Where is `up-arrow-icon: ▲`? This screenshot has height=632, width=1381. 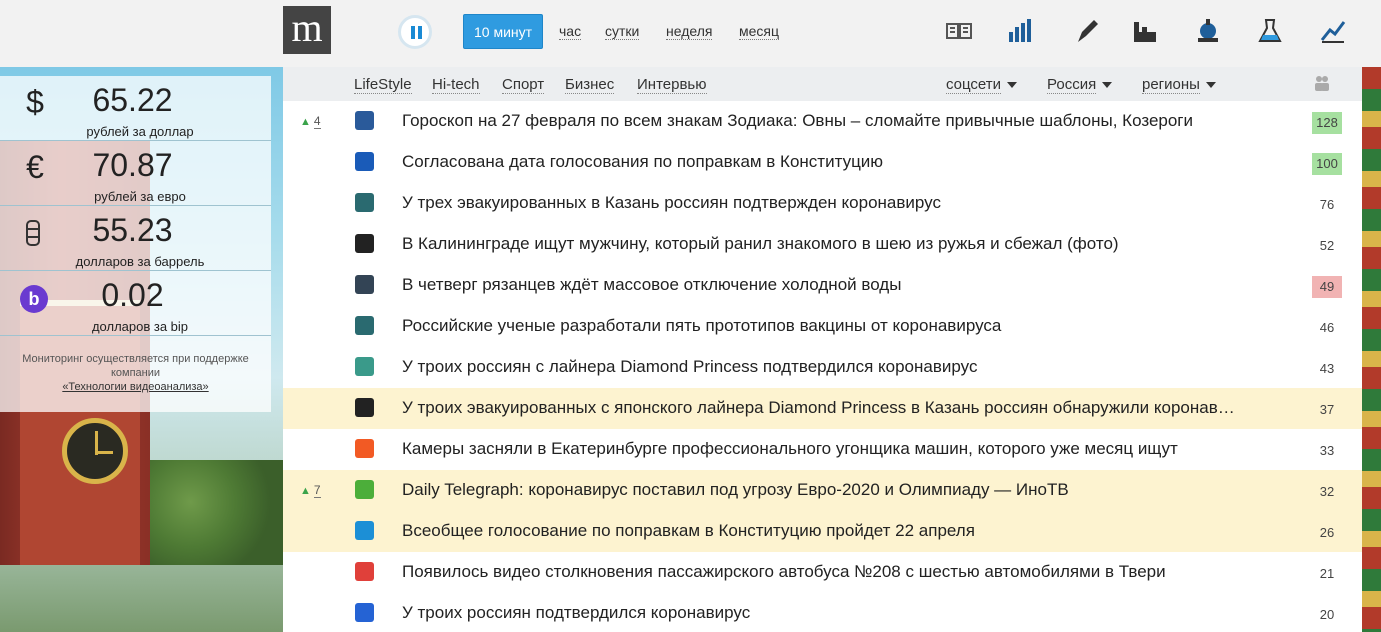
up-arrow-icon: ▲ is located at coordinates (305, 122).